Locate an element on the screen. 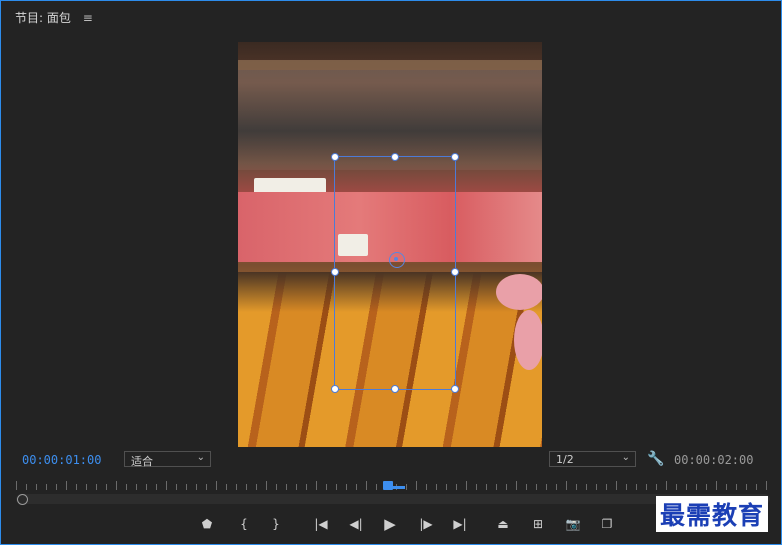 The height and width of the screenshot is (545, 782). extract-icon: ⊞ is located at coordinates (538, 524).